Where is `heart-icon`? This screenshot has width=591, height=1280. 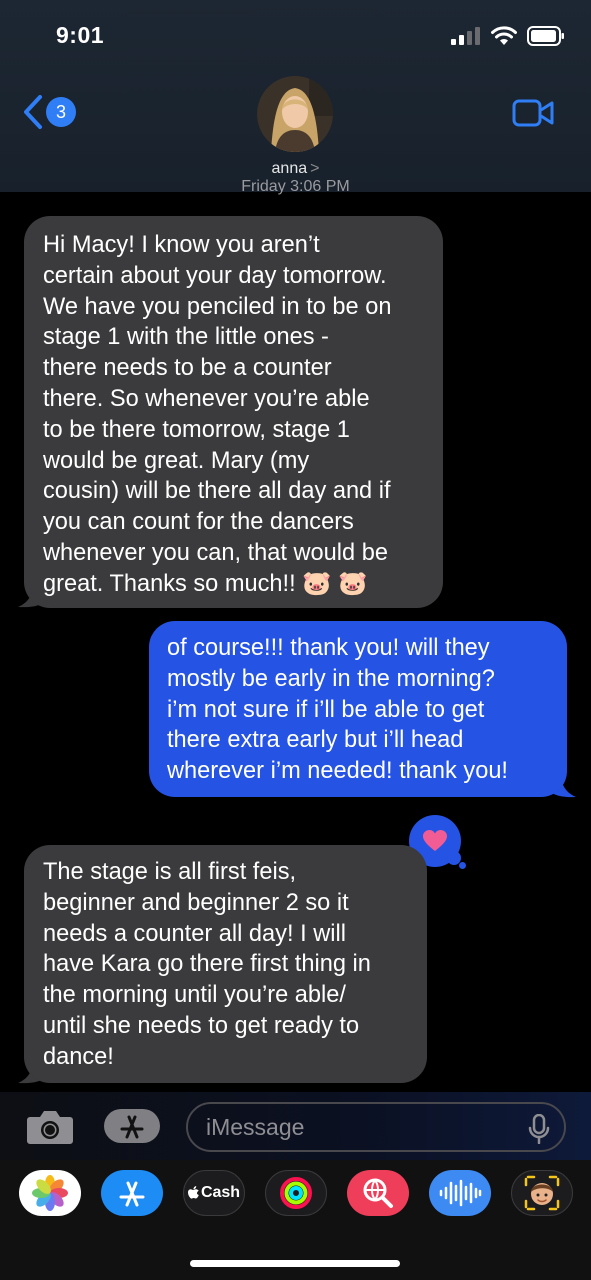 heart-icon is located at coordinates (435, 840).